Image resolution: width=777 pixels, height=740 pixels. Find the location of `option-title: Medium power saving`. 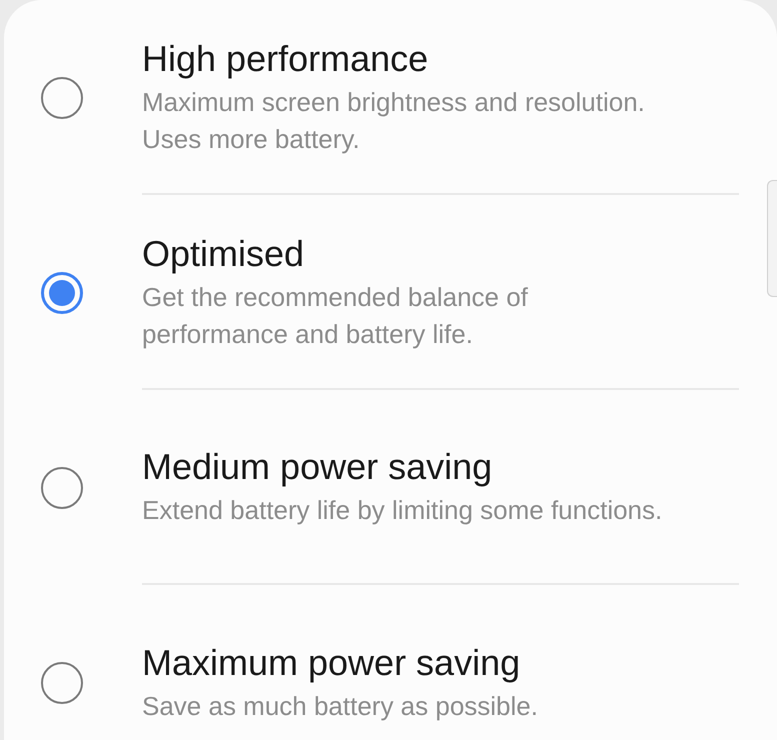

option-title: Medium power saving is located at coordinates (410, 467).